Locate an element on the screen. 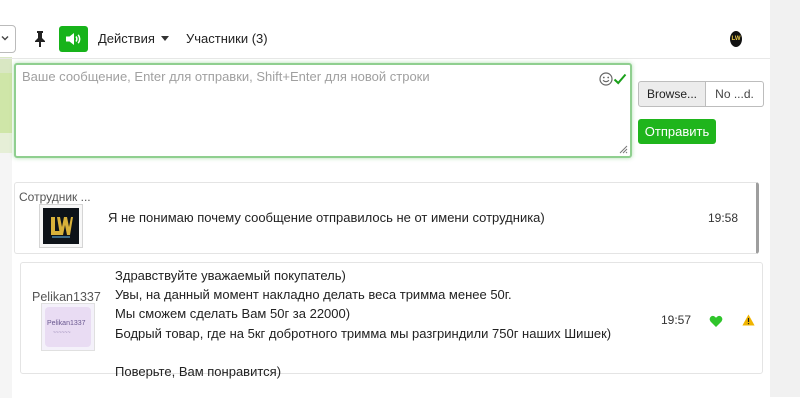  message-line: Здравствуйте уважаемый покупатель) is located at coordinates (230, 275).